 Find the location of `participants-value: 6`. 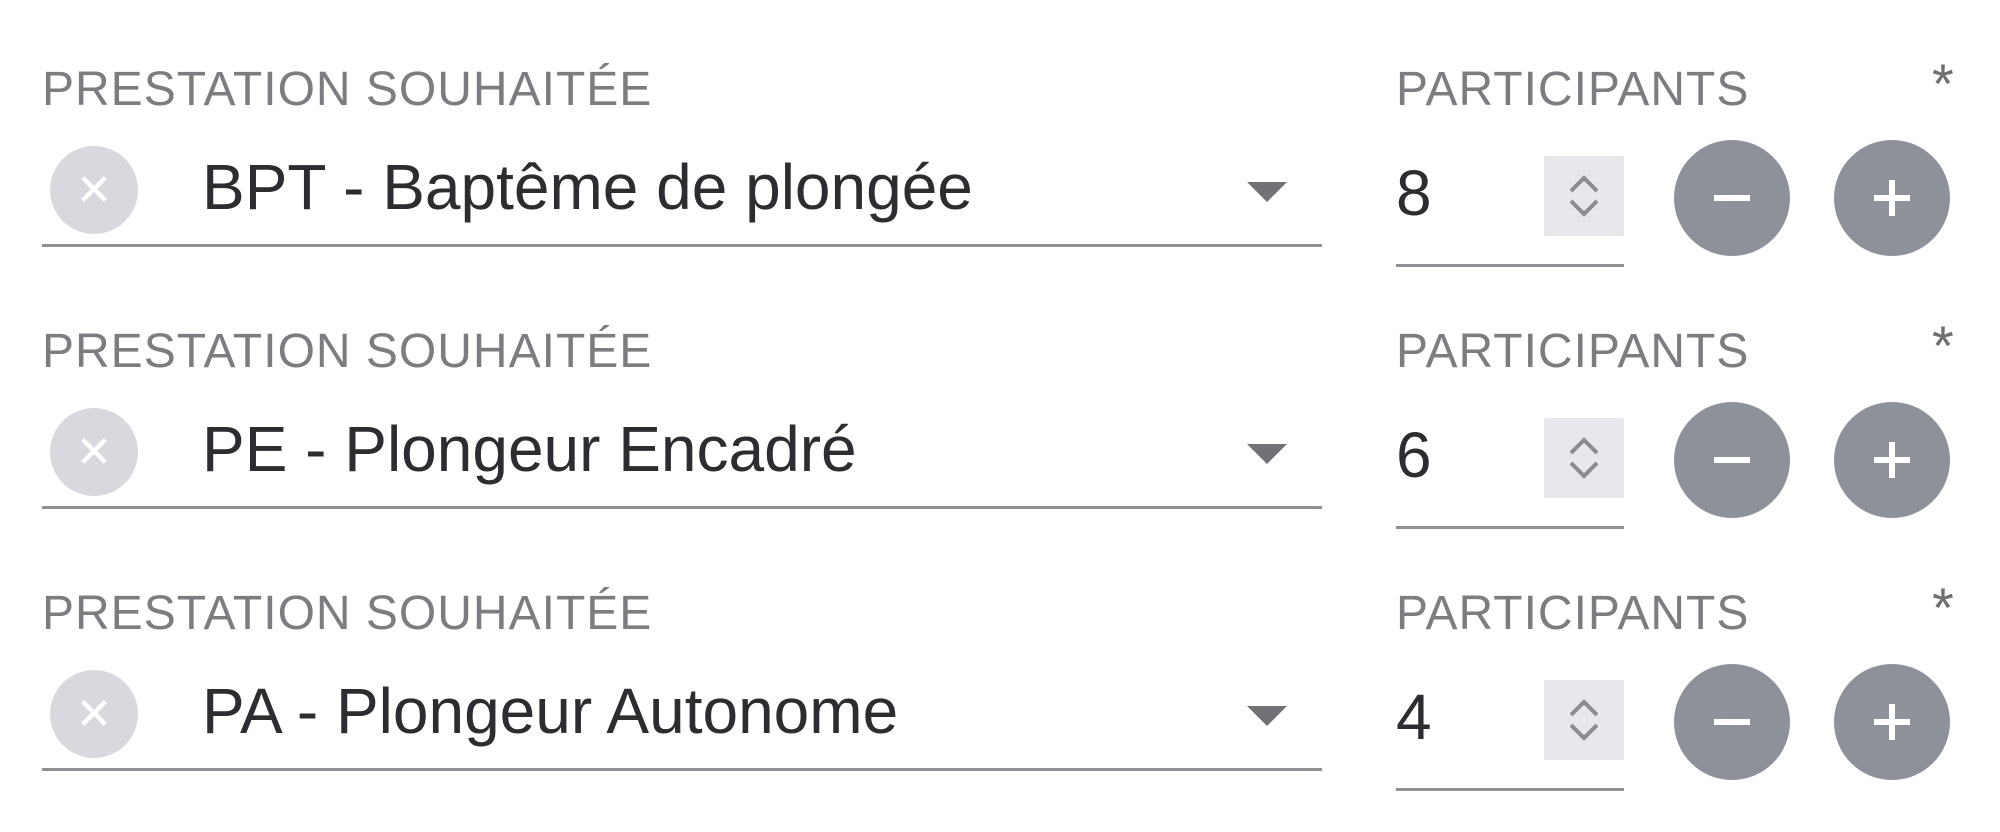

participants-value: 6 is located at coordinates (1414, 455).